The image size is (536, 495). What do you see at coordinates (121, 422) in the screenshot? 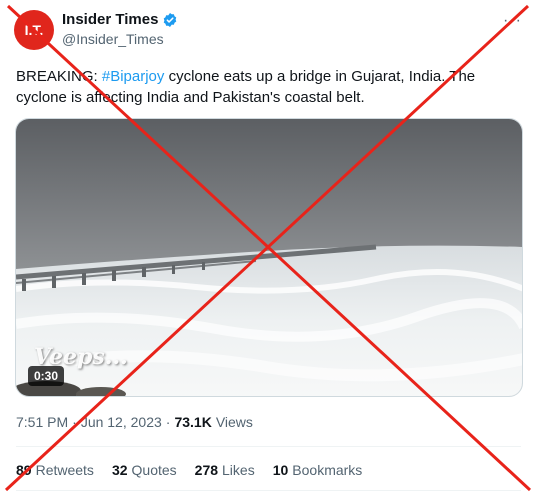
I see `tweet-date: Jun 12, 2023` at bounding box center [121, 422].